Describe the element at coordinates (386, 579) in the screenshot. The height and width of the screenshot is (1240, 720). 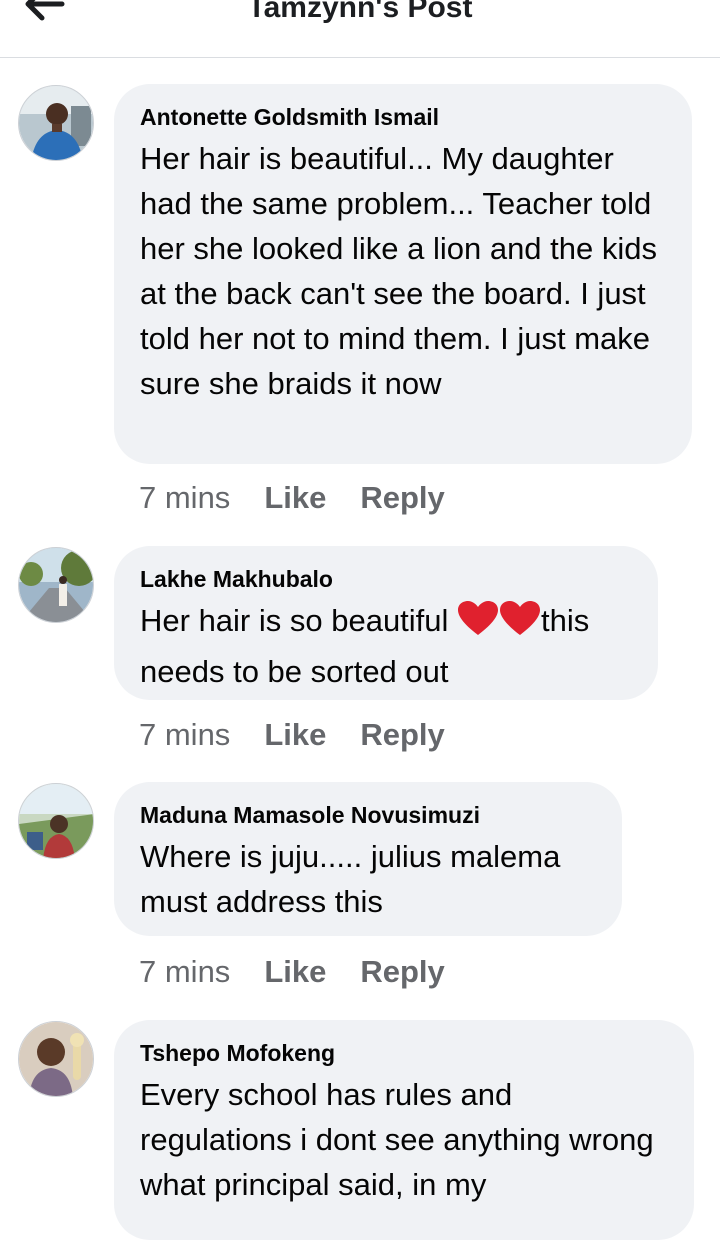
I see `comment-author: Lakhe Makhubalo` at that location.